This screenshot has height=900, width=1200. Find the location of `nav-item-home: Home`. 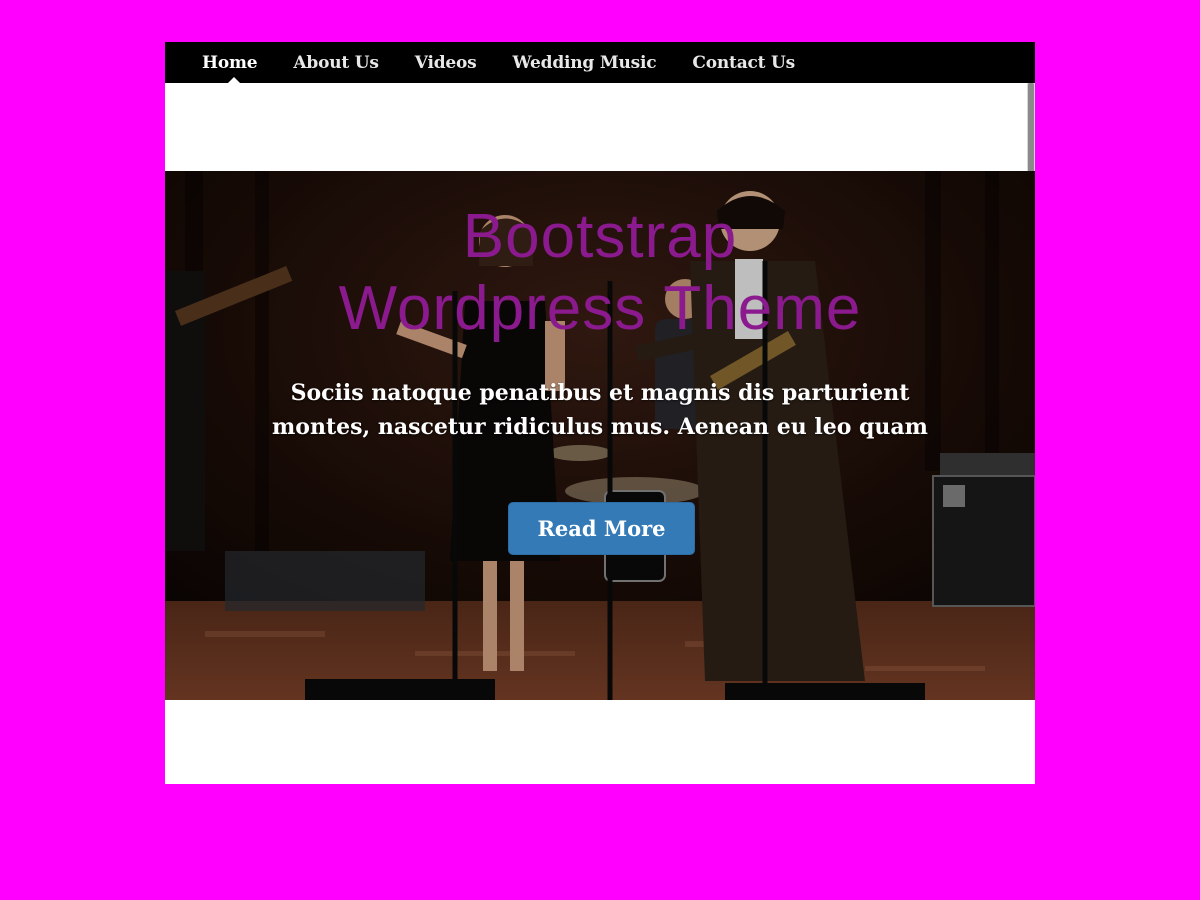

nav-item-home: Home is located at coordinates (230, 63).